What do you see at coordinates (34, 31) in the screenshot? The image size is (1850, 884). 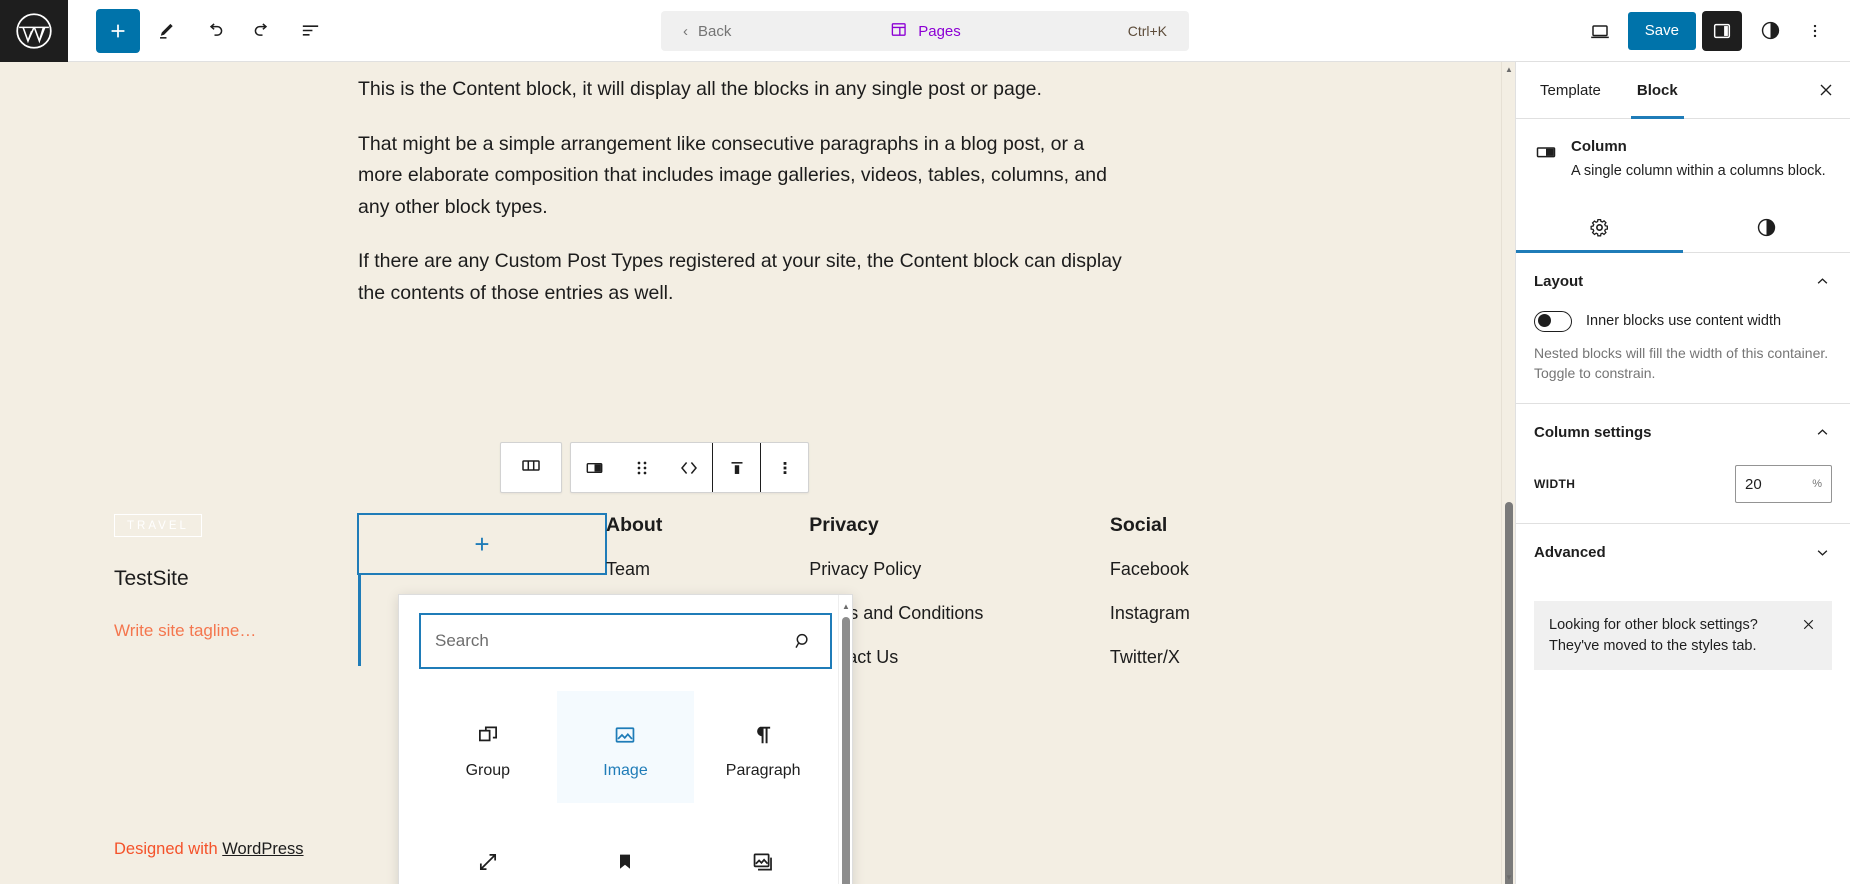 I see `wordpress-logo-icon` at bounding box center [34, 31].